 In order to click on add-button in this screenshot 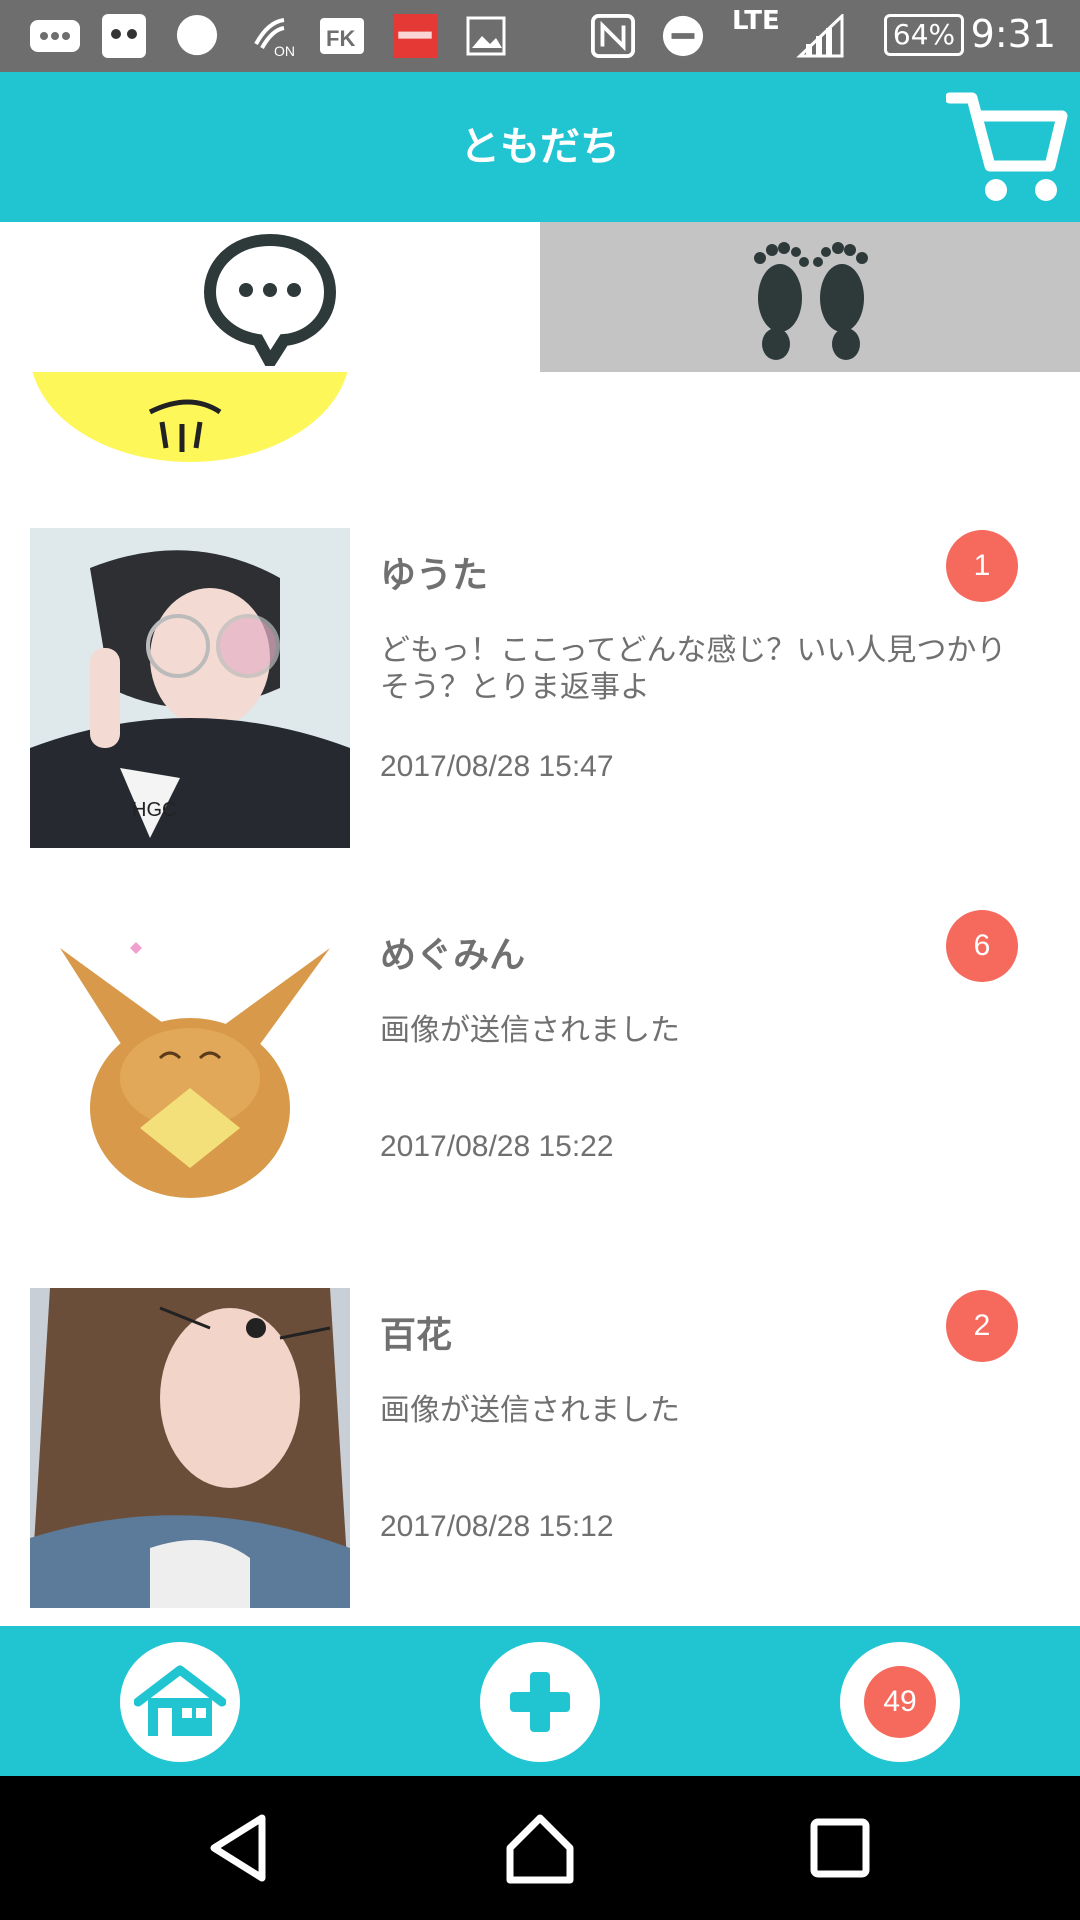, I will do `click(540, 1702)`.